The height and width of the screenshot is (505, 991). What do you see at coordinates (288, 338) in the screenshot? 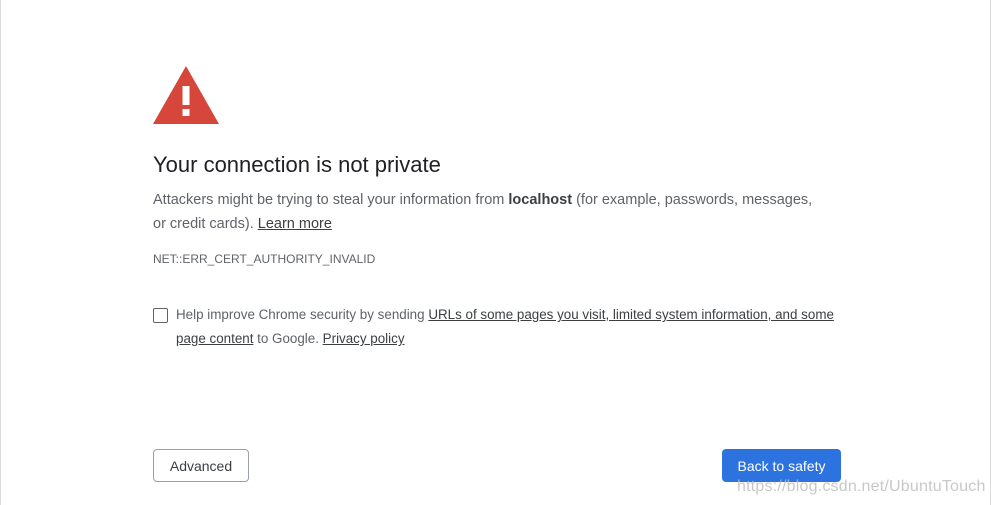
I see `opt-in-middle: to Google.` at bounding box center [288, 338].